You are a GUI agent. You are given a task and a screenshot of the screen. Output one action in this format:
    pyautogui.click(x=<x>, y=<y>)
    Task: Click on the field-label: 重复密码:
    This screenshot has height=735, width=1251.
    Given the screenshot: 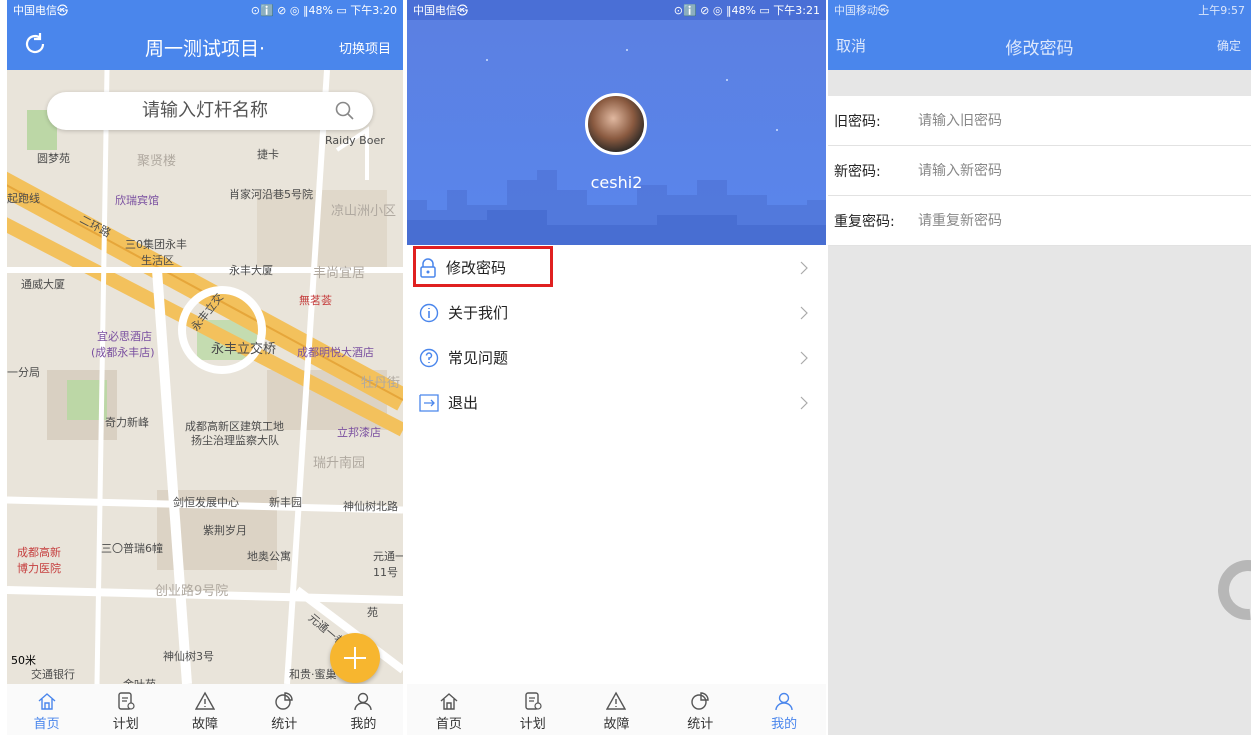 What is the action you would take?
    pyautogui.click(x=864, y=221)
    